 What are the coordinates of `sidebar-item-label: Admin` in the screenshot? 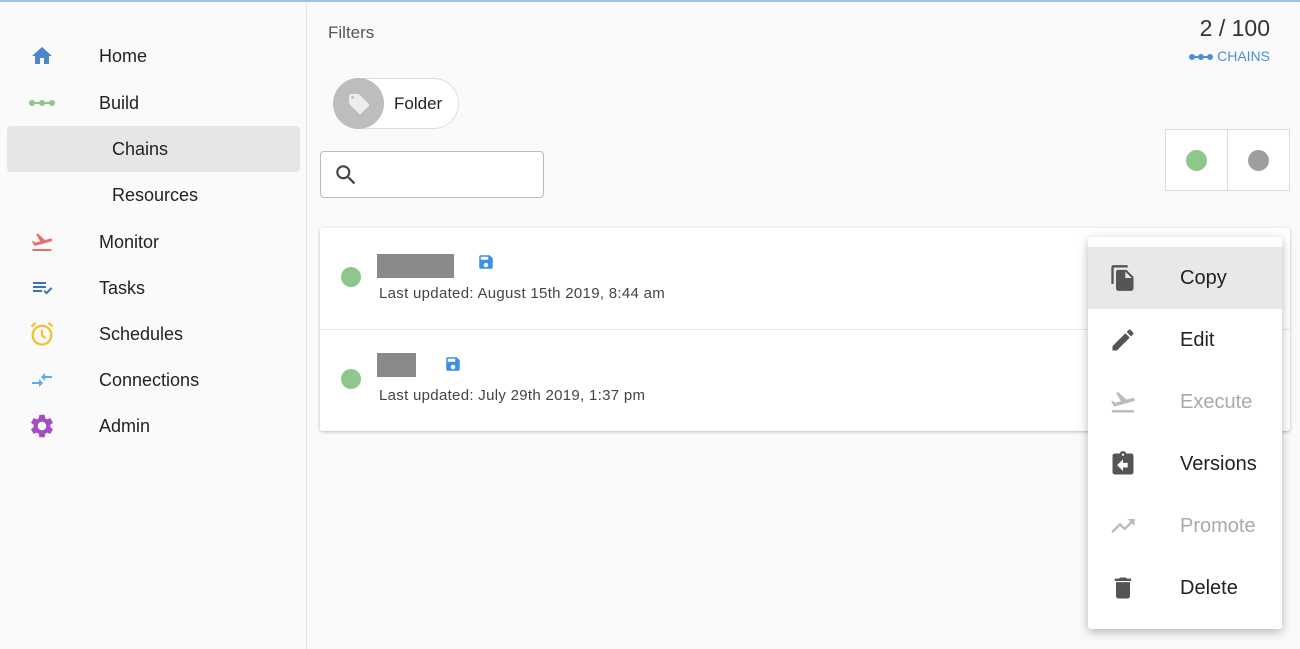 It's located at (125, 425).